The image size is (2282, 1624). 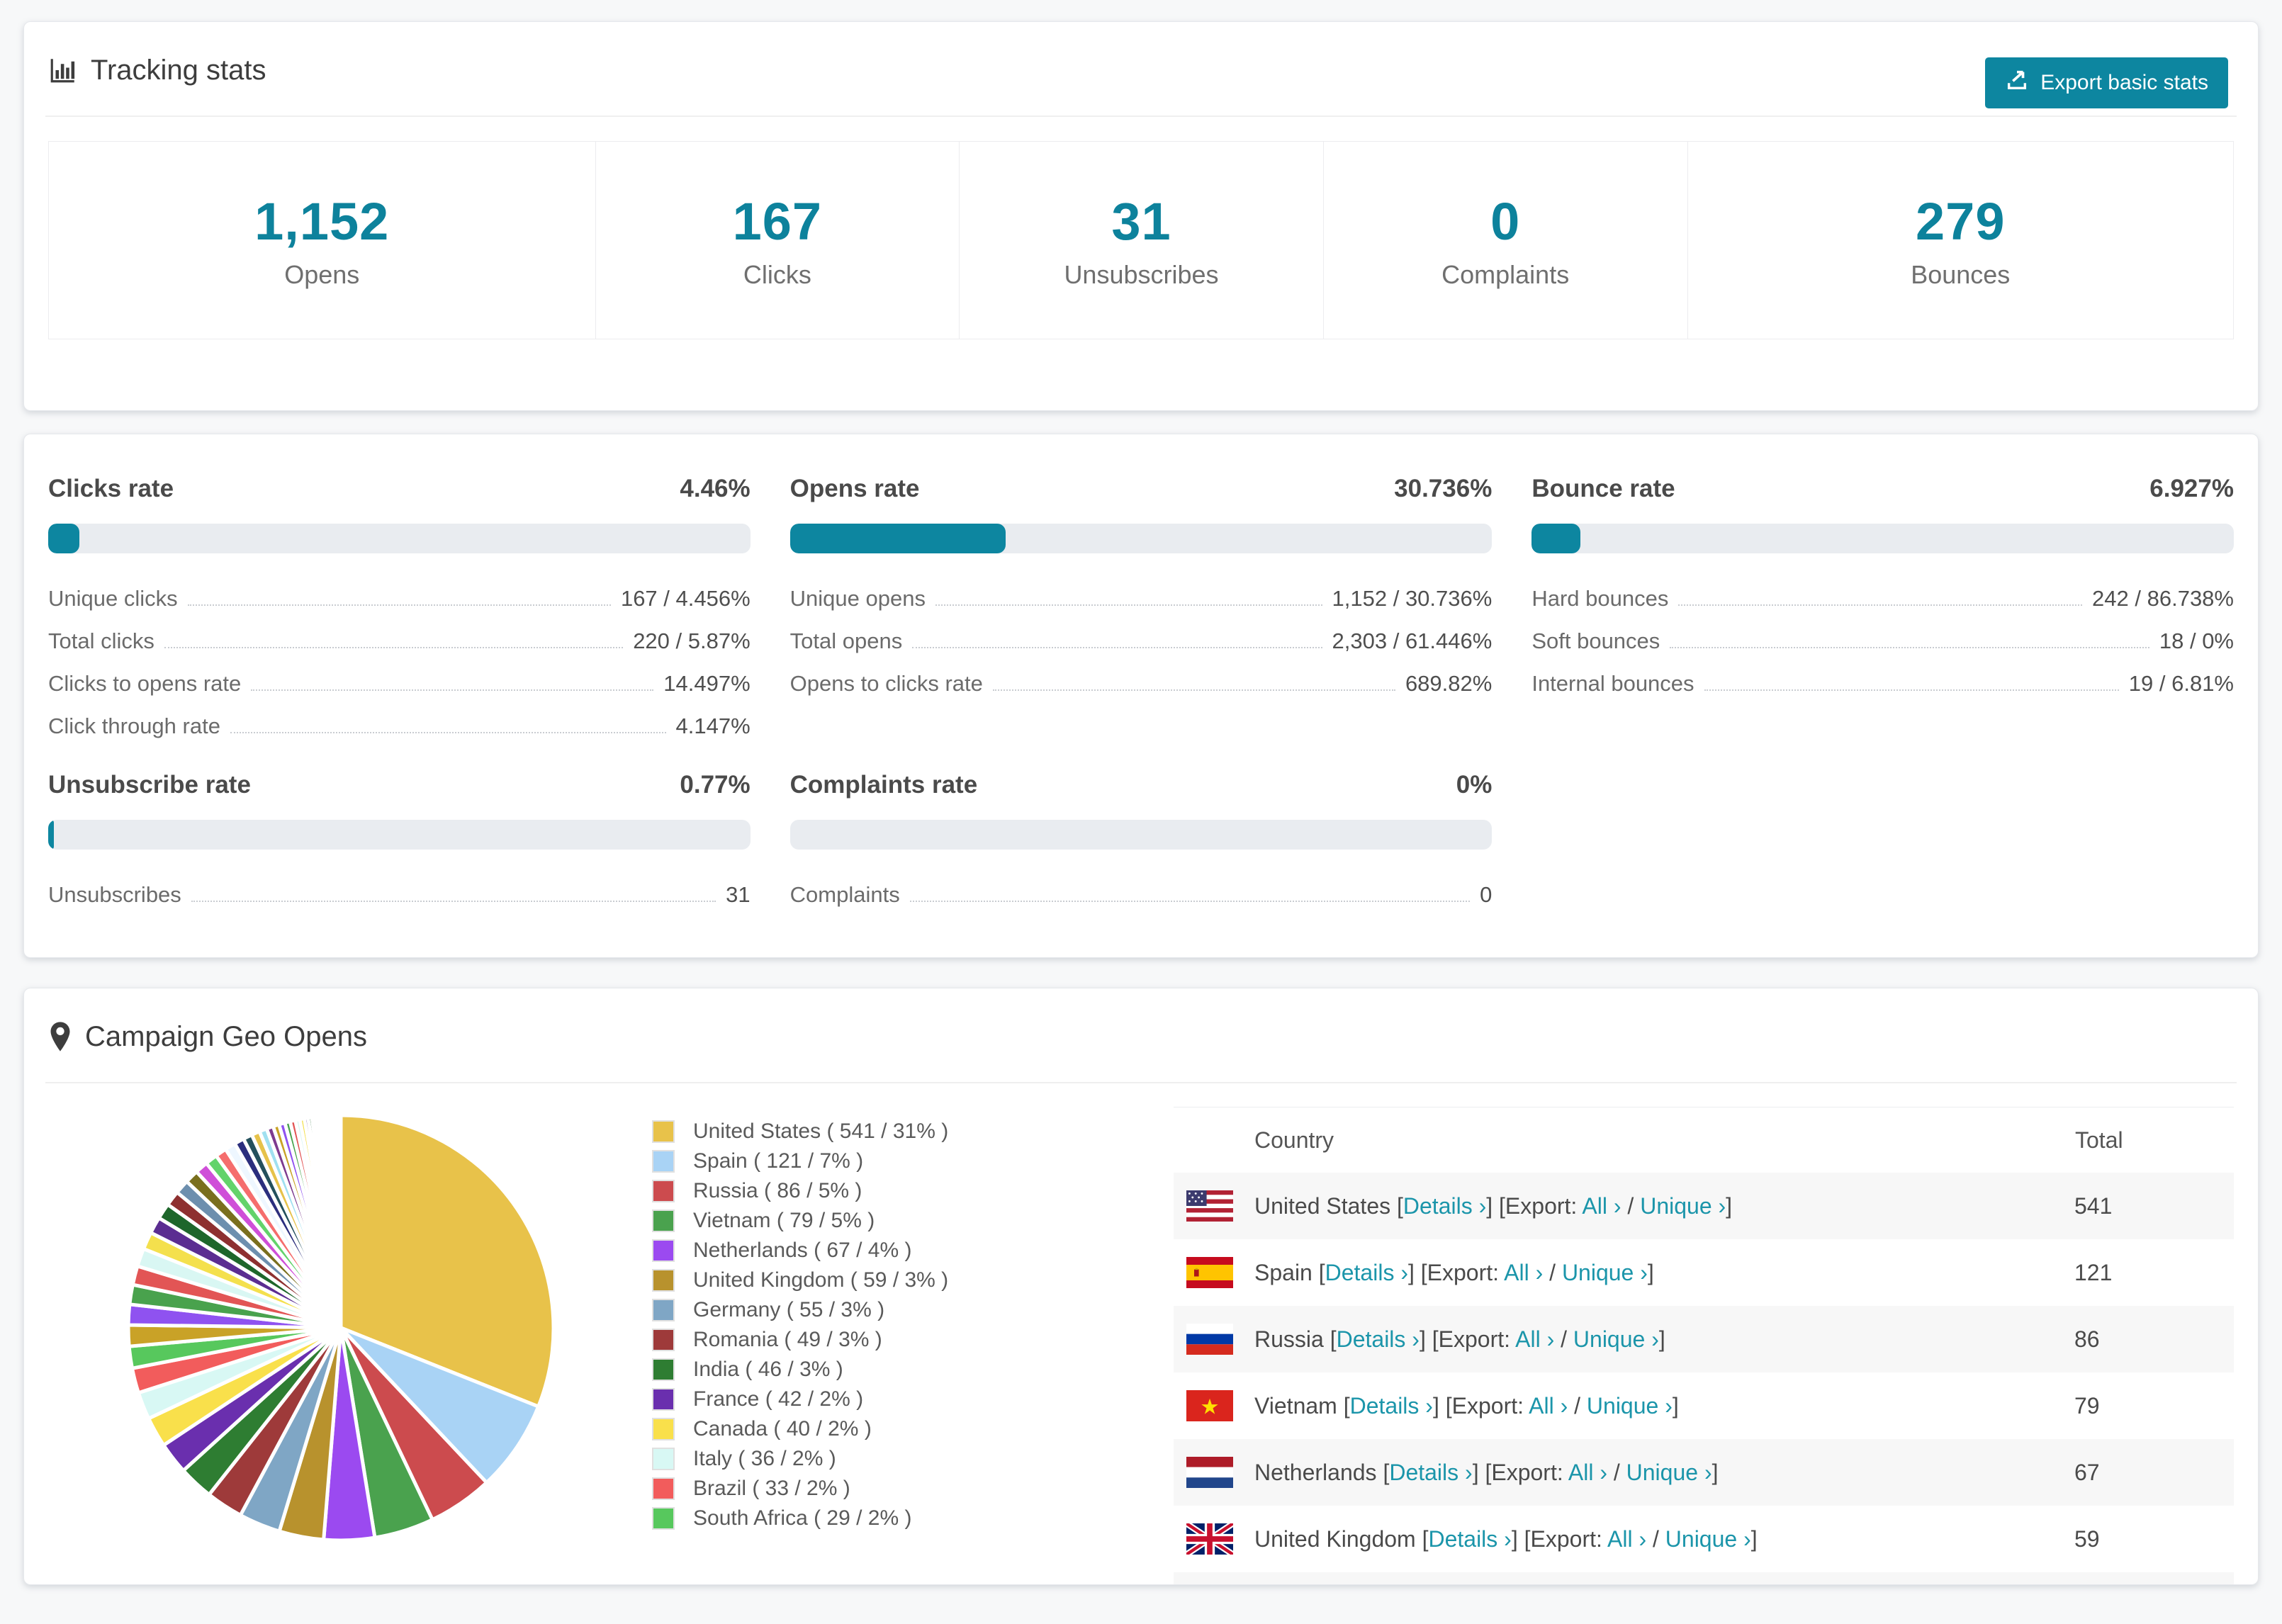 What do you see at coordinates (178, 70) in the screenshot?
I see `tracking-stats-title: Tracking stats` at bounding box center [178, 70].